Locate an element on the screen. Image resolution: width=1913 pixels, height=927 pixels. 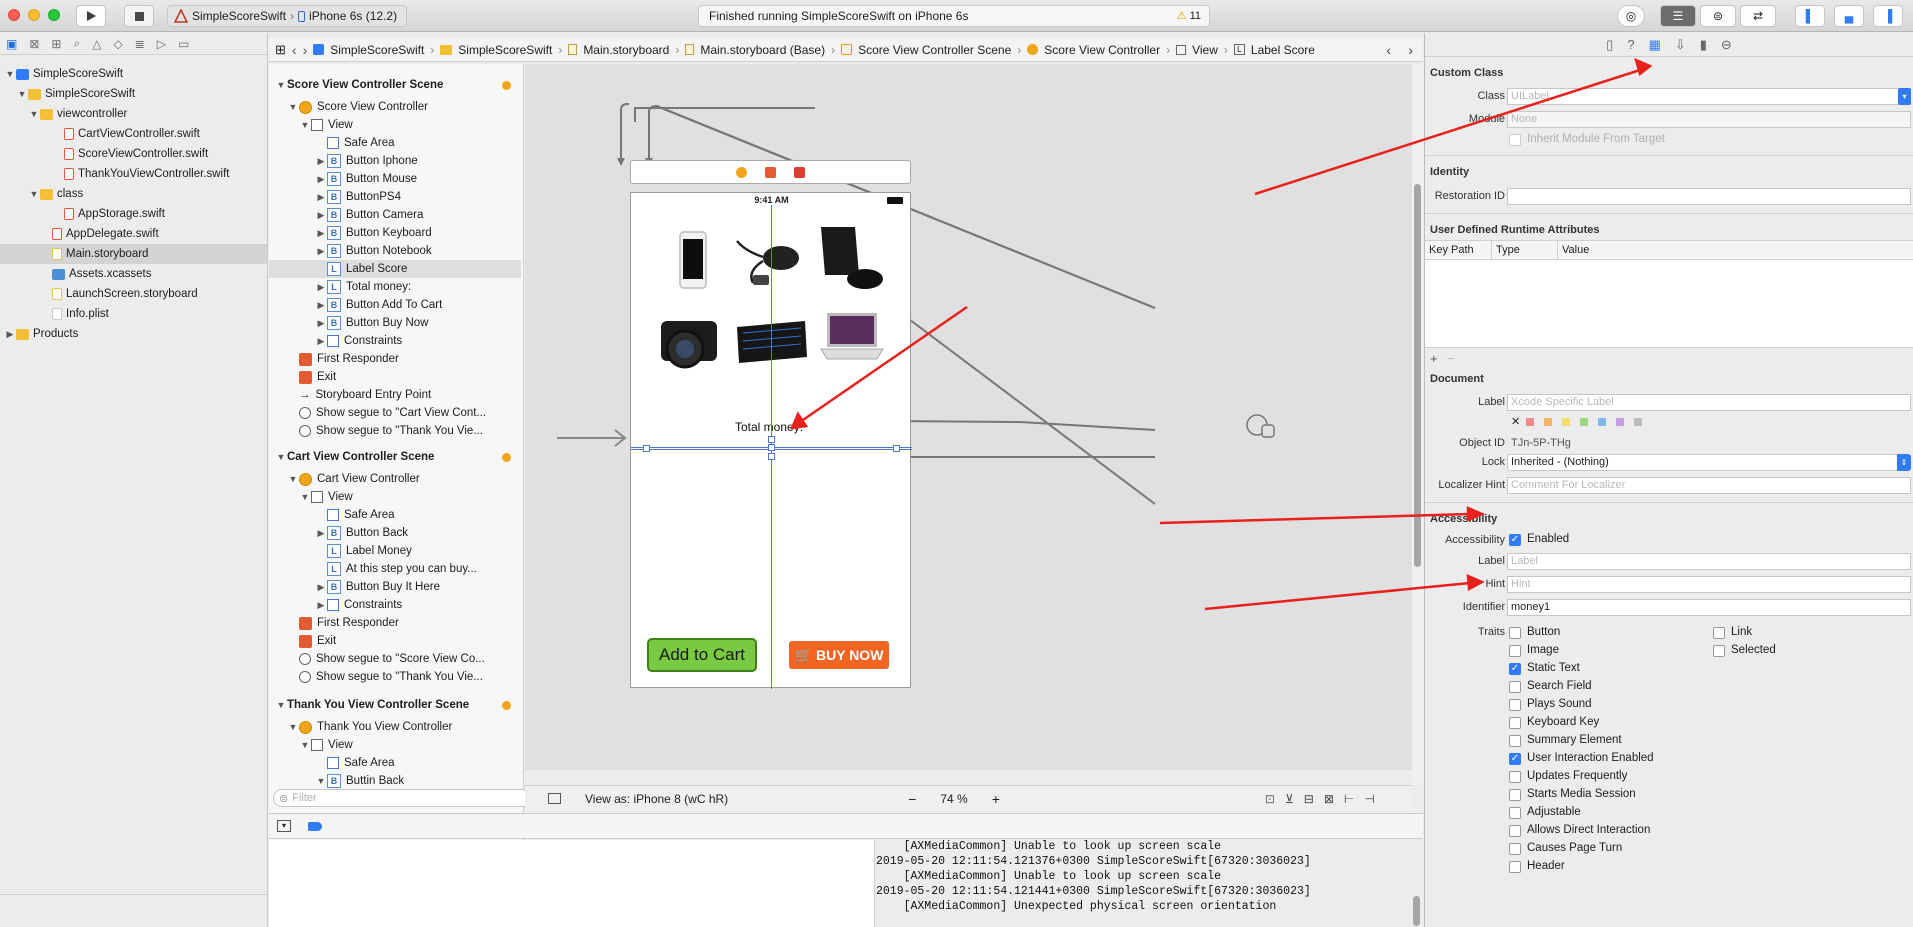
version-editor-button: ⇄ is located at coordinates (1758, 16).